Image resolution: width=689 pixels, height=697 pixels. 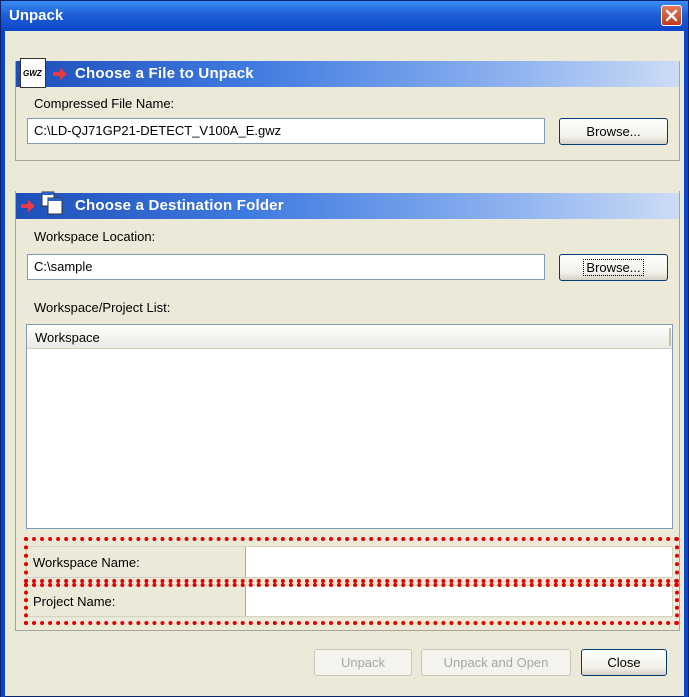 I want to click on close-icon, so click(x=671, y=15).